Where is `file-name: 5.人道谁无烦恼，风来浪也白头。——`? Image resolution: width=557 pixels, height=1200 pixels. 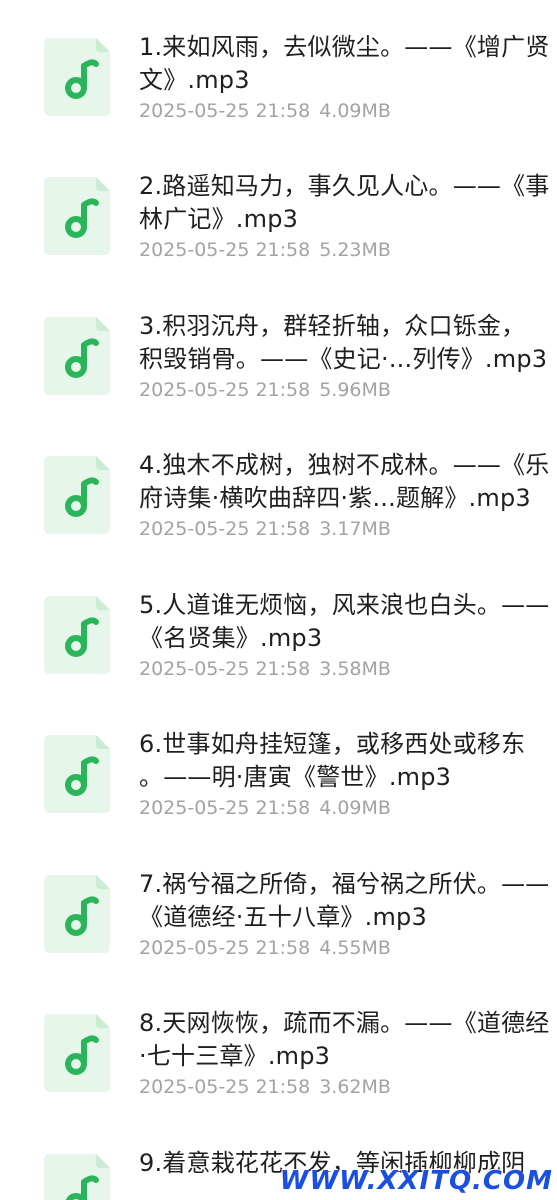
file-name: 5.人道谁无烦恼，风来浪也白头。—— is located at coordinates (344, 605).